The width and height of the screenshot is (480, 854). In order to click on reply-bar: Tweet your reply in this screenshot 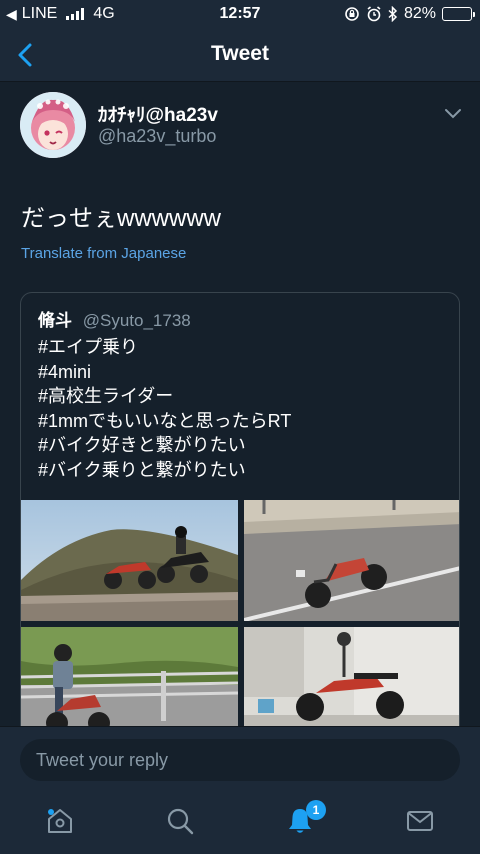, I will do `click(240, 758)`.